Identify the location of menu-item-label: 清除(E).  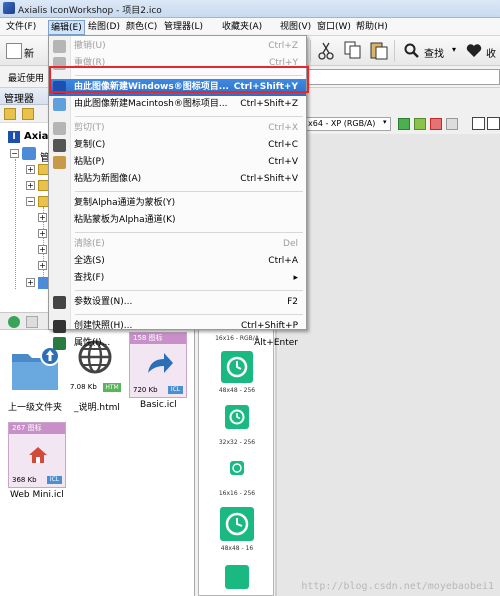
(89, 244).